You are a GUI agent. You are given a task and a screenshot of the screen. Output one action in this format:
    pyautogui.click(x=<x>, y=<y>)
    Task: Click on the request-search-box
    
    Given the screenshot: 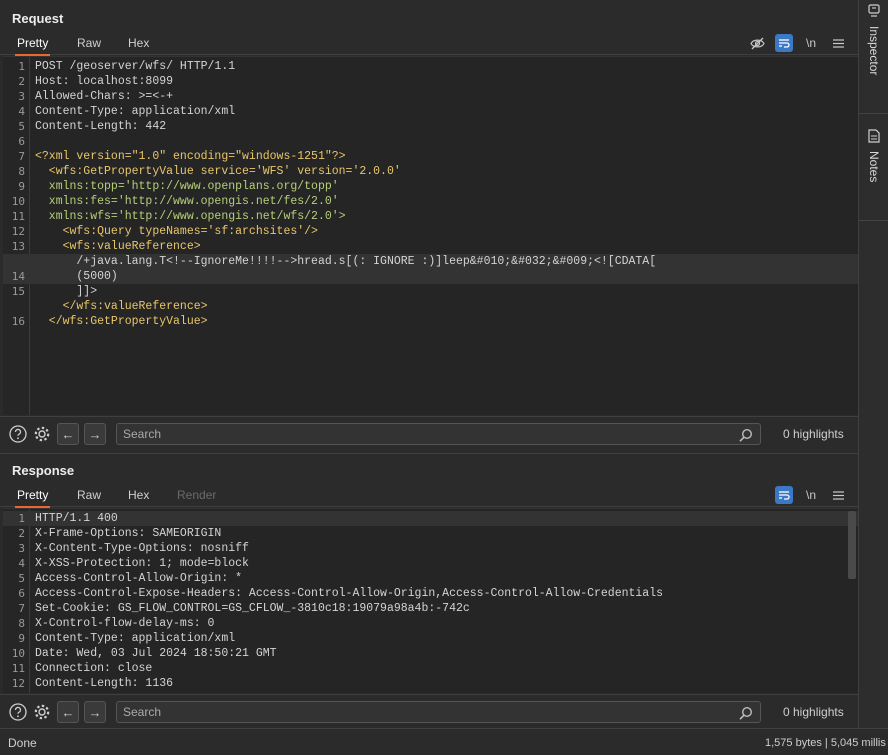 What is the action you would take?
    pyautogui.click(x=438, y=434)
    